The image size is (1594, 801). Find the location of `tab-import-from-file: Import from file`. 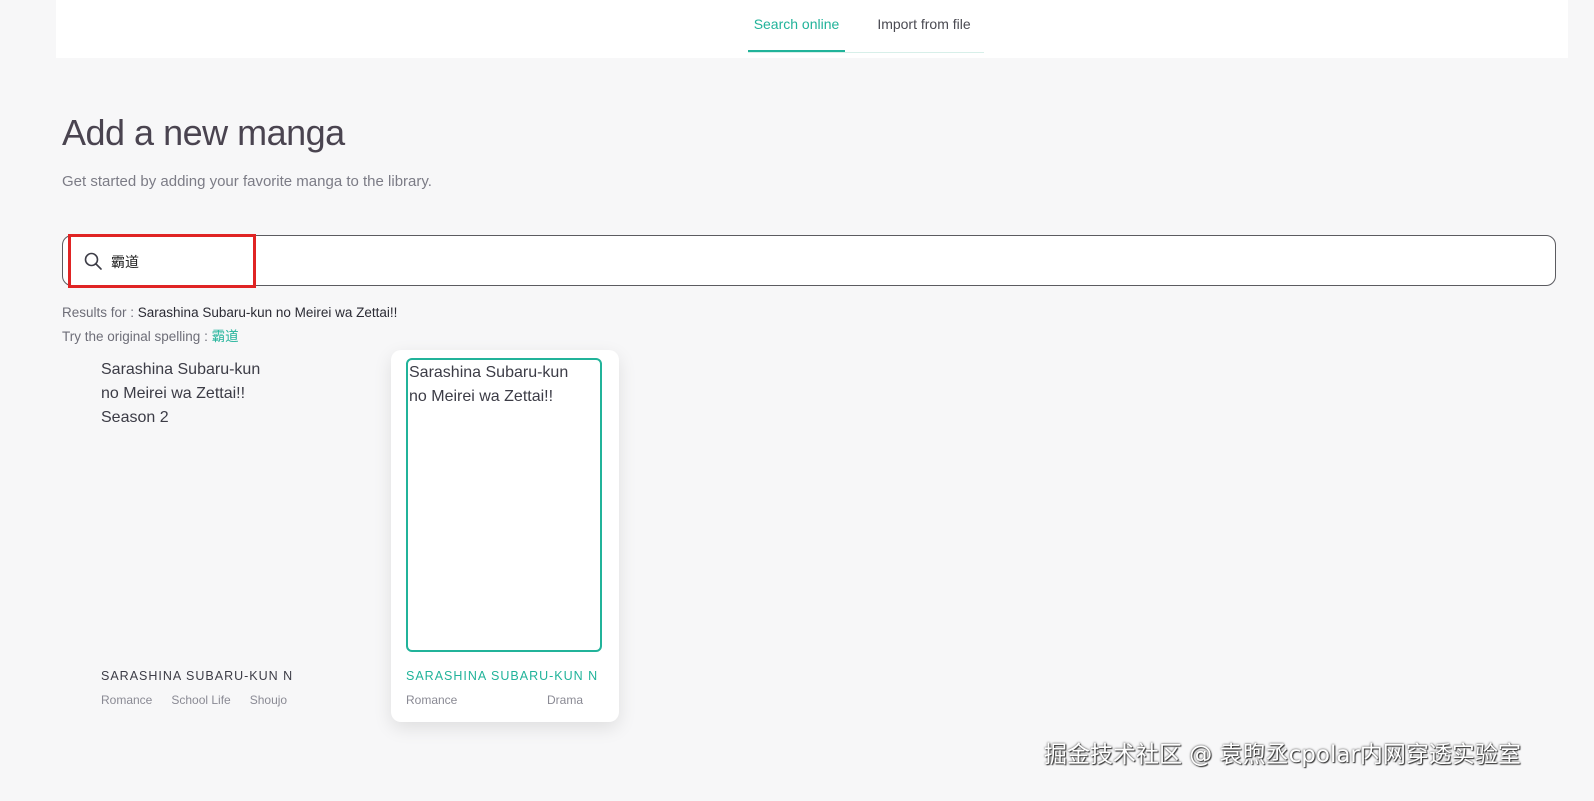

tab-import-from-file: Import from file is located at coordinates (924, 25).